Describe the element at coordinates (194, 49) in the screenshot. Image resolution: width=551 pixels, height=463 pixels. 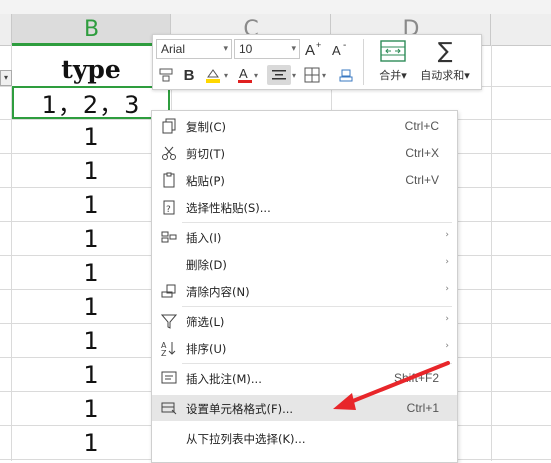
I see `font-name-select: Arial ▾` at that location.